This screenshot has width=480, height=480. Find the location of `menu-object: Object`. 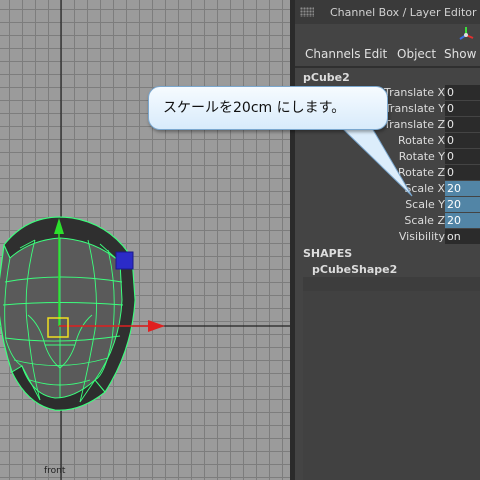

menu-object: Object is located at coordinates (416, 54).